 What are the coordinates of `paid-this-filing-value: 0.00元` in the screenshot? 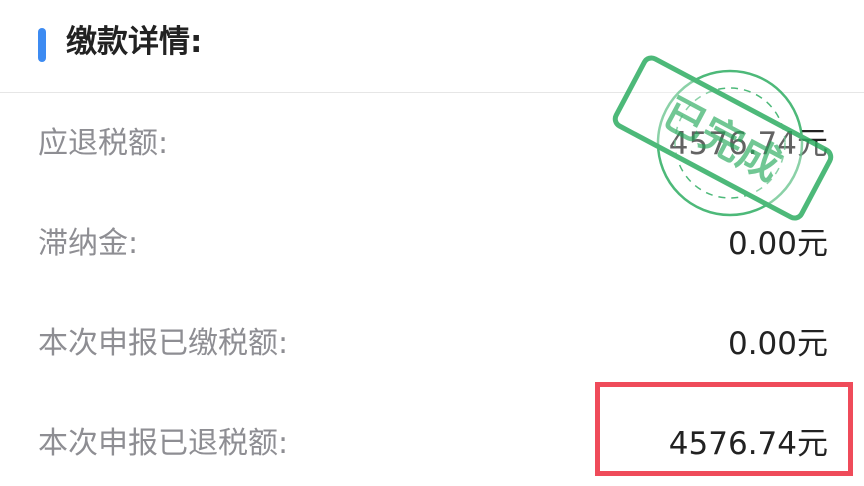 It's located at (777, 344).